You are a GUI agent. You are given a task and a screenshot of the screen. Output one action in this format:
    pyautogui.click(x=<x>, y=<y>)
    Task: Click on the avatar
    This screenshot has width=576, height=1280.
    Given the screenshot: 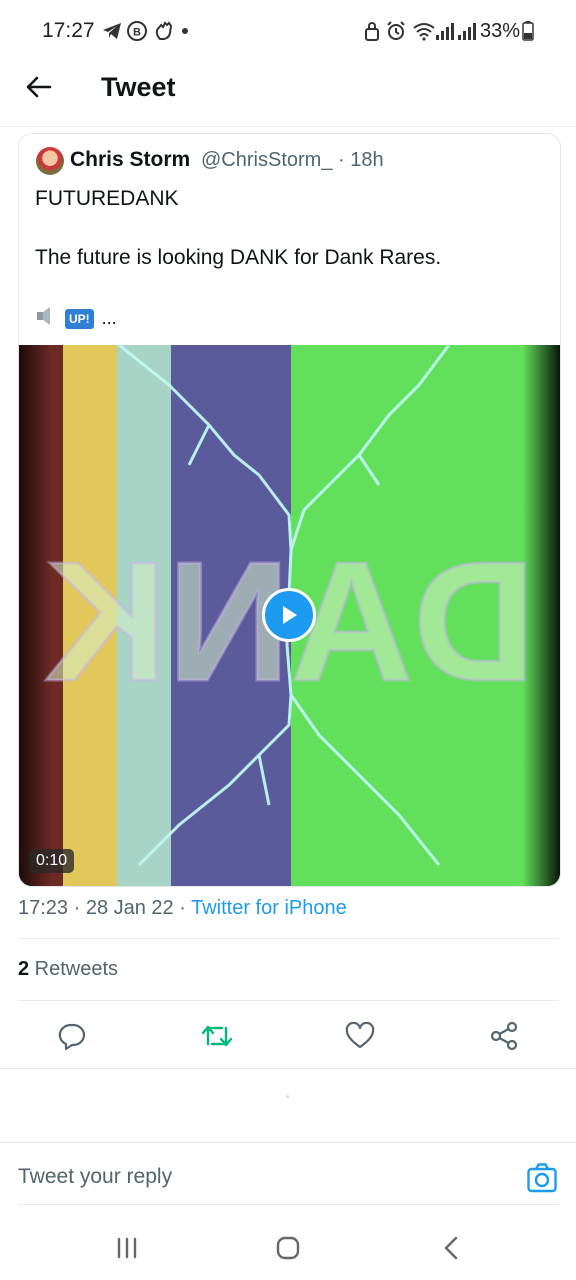 What is the action you would take?
    pyautogui.click(x=50, y=161)
    